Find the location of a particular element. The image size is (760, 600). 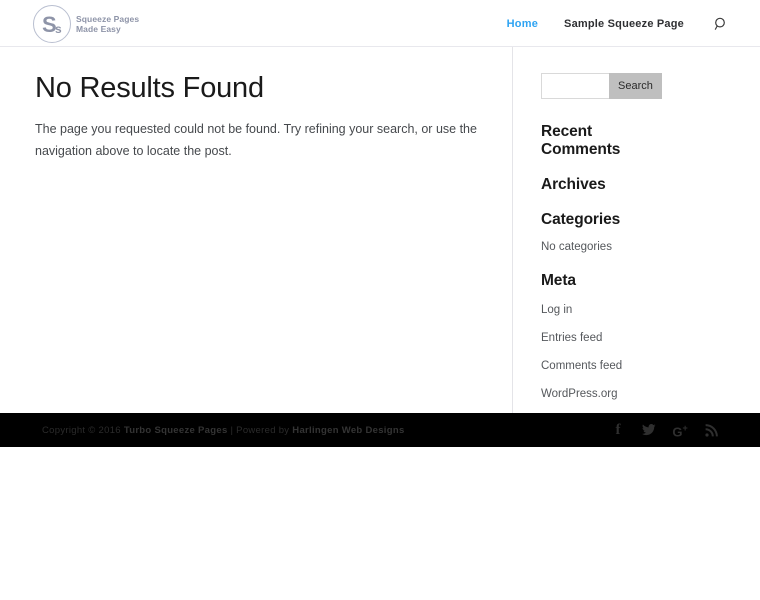

sidebar-search-widget: Search is located at coordinates (601, 86).